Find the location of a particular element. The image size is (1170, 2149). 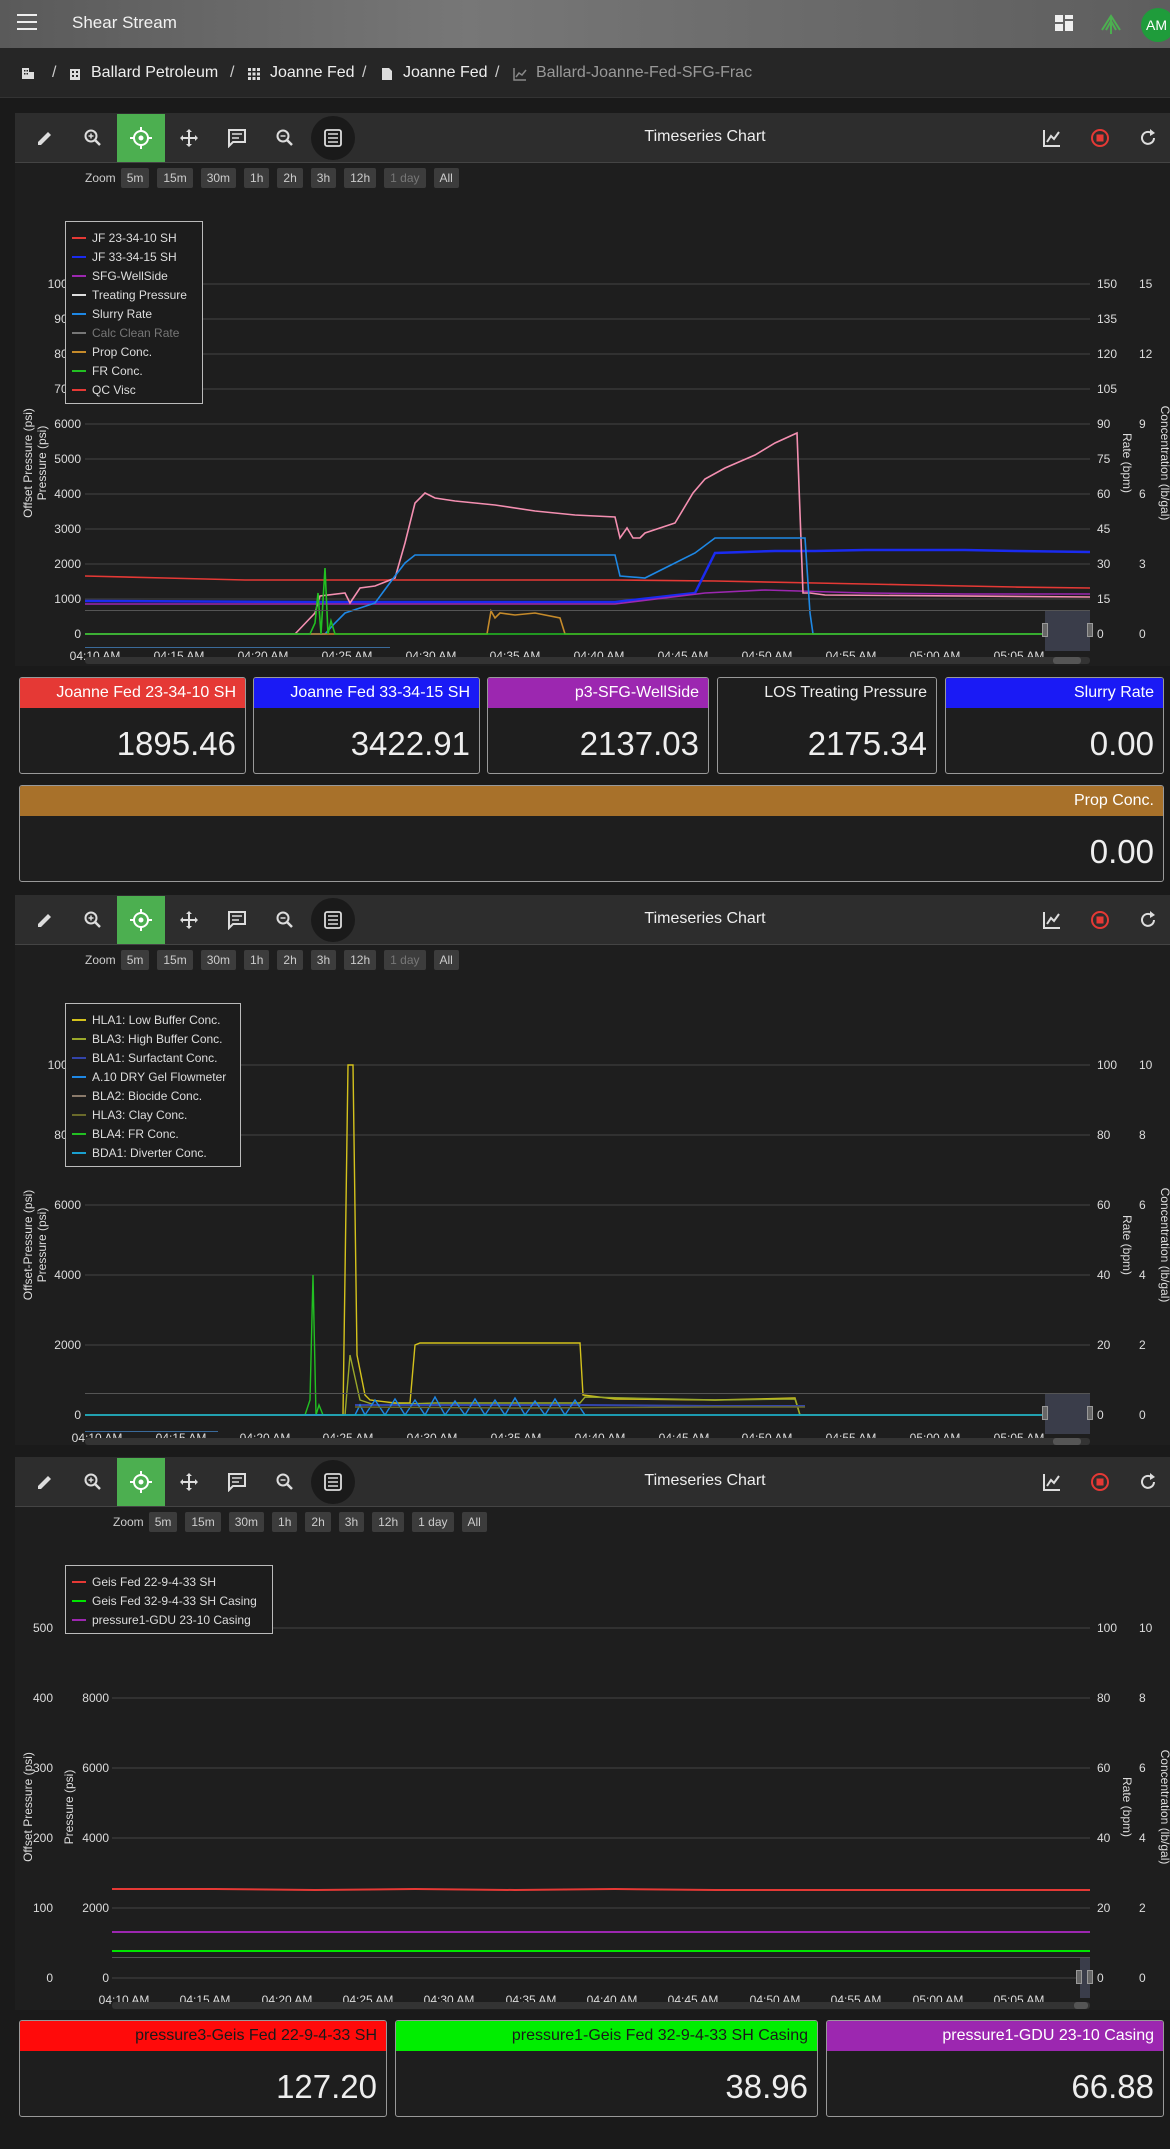

legend-item: SFG-WellSide is located at coordinates (134, 275).